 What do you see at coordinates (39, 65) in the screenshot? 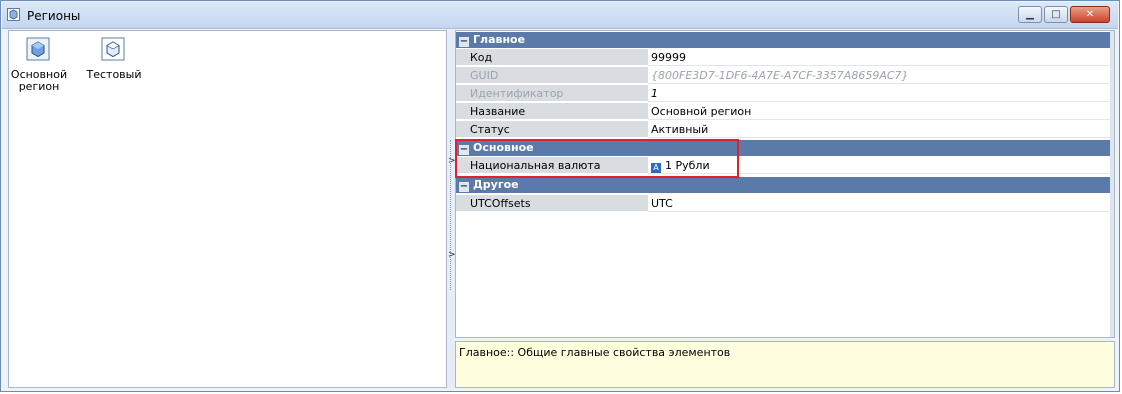
I see `region-item-main: Основной регион` at bounding box center [39, 65].